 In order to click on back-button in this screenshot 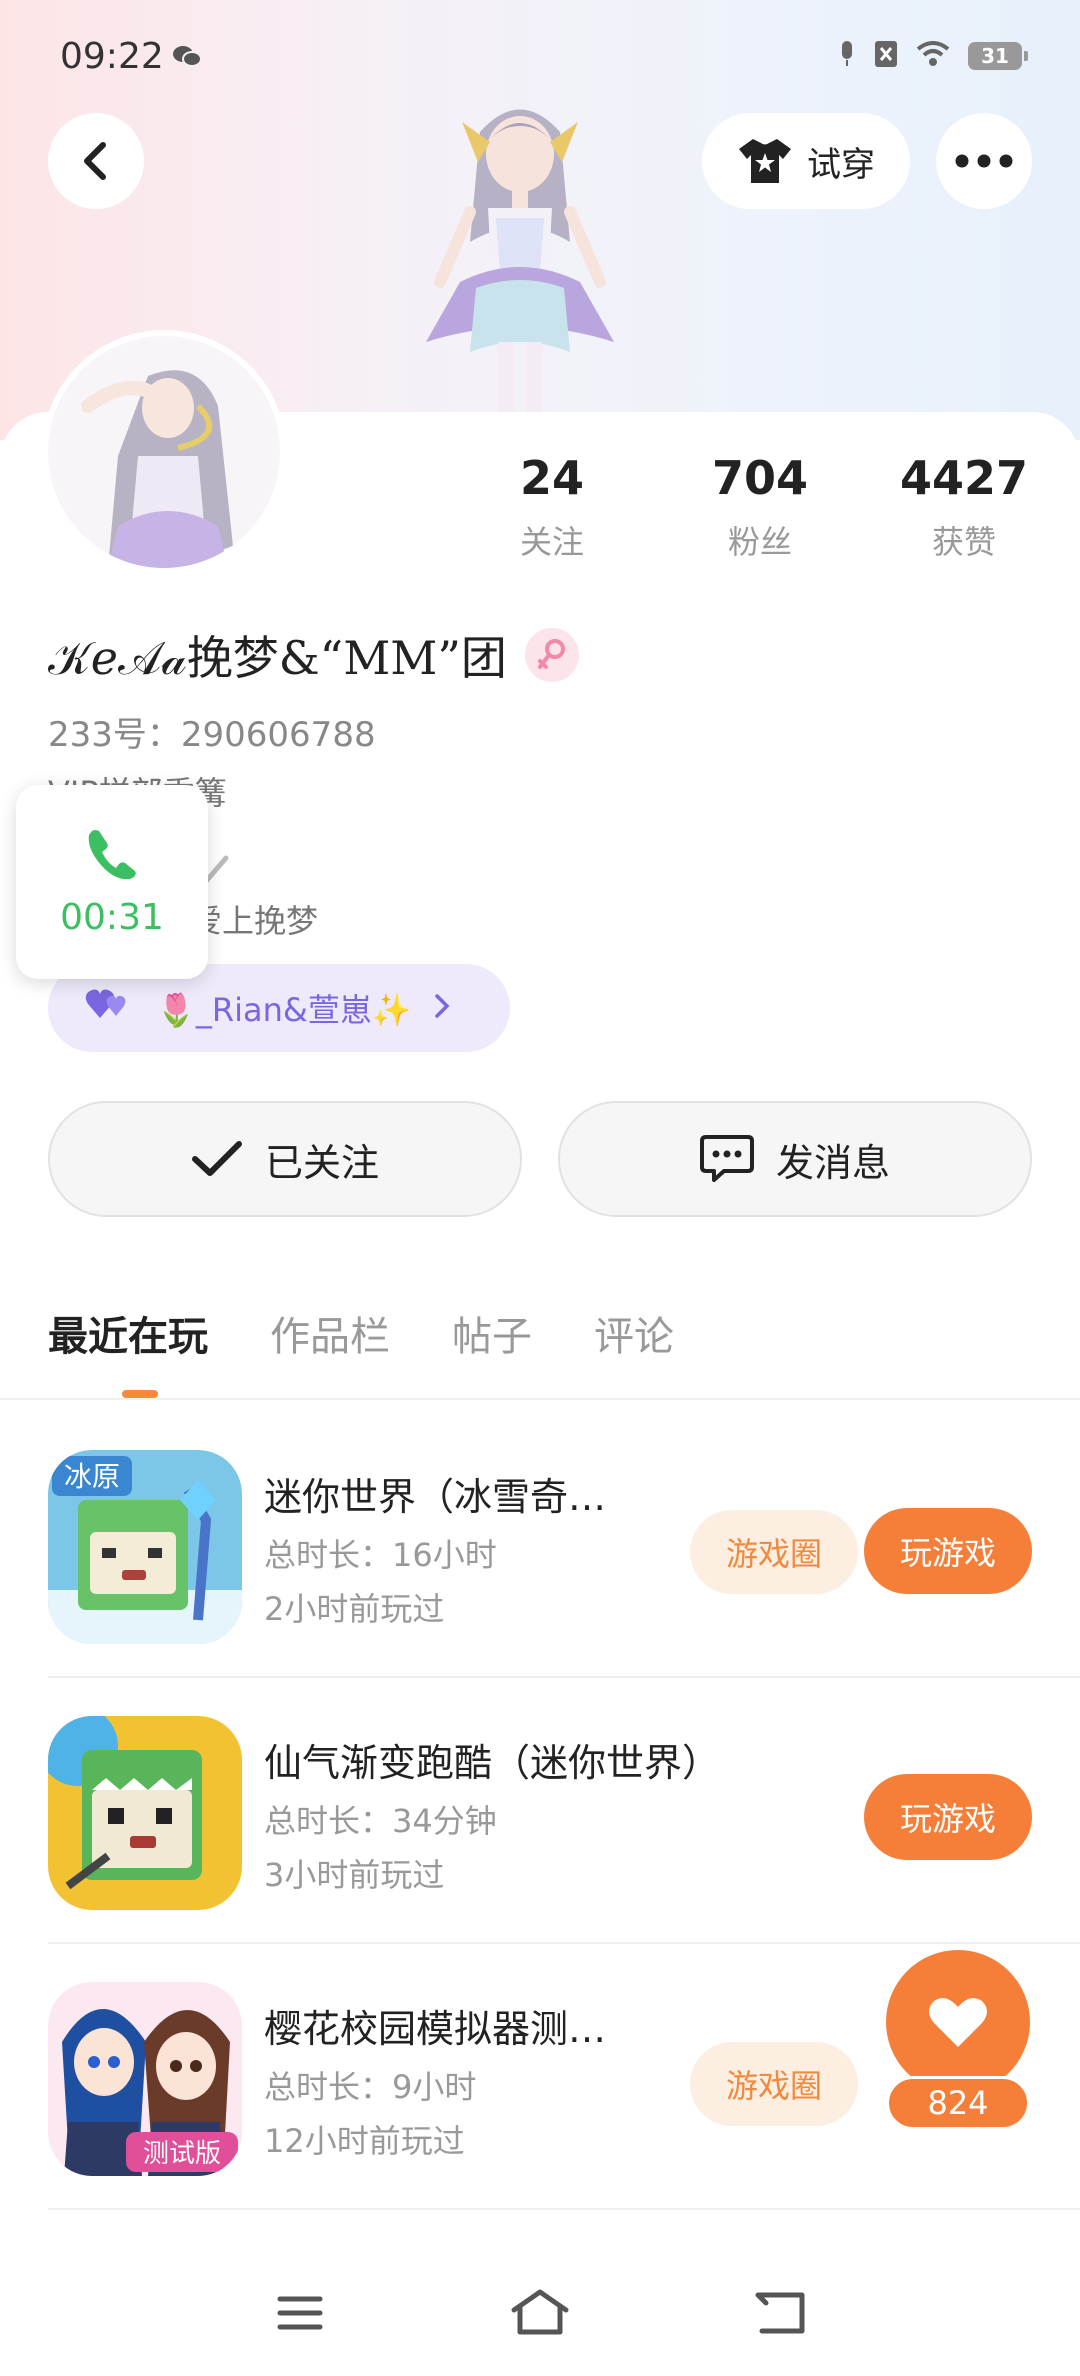, I will do `click(96, 161)`.